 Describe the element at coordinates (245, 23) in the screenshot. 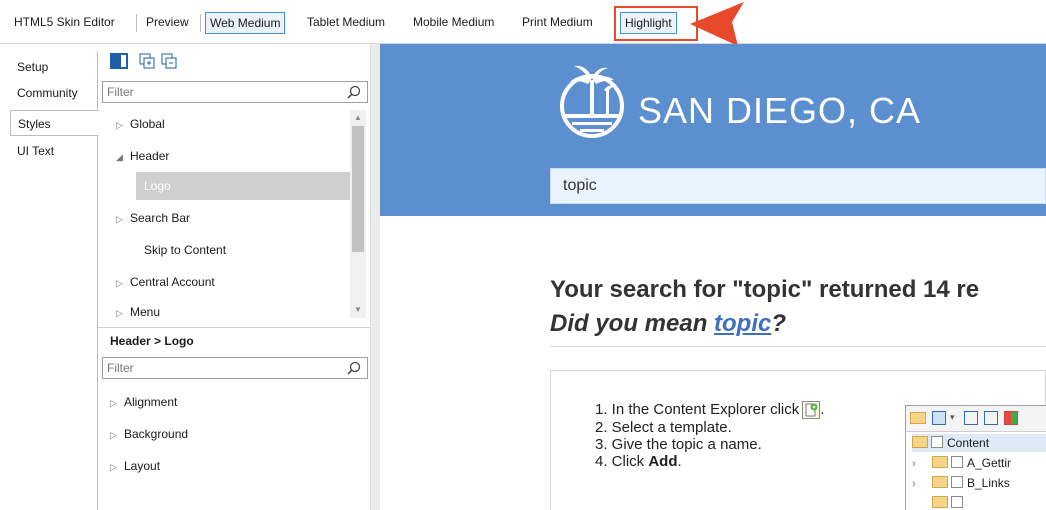

I see `tab-web-medium: Web Medium` at that location.